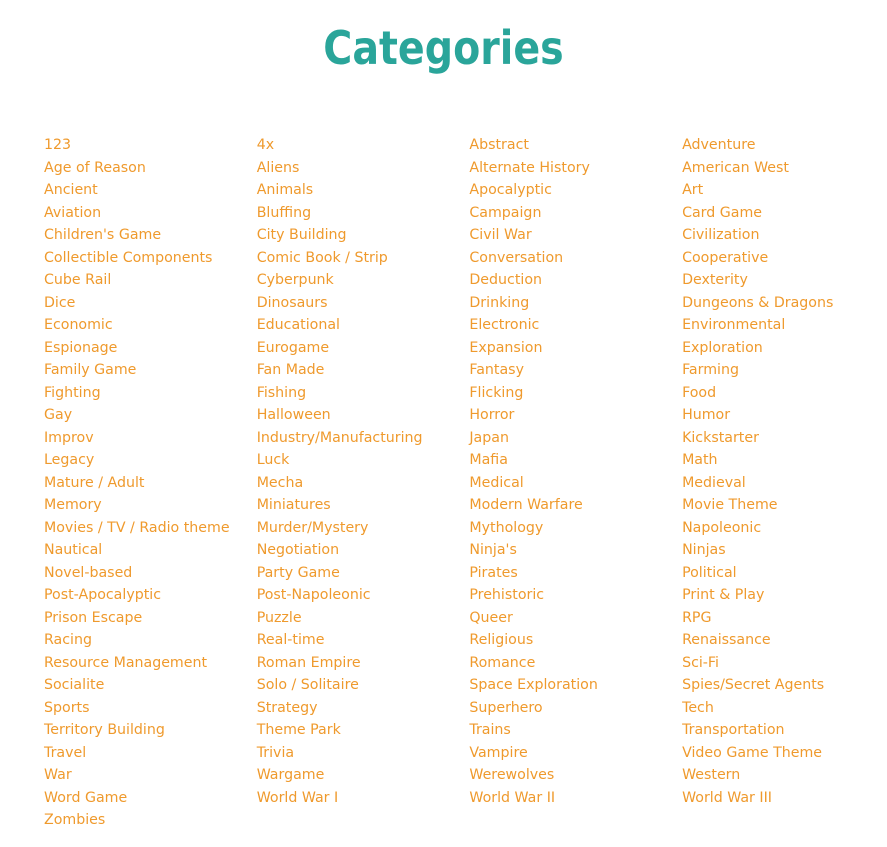 This screenshot has width=887, height=847. What do you see at coordinates (784, 190) in the screenshot?
I see `category-link: Art` at bounding box center [784, 190].